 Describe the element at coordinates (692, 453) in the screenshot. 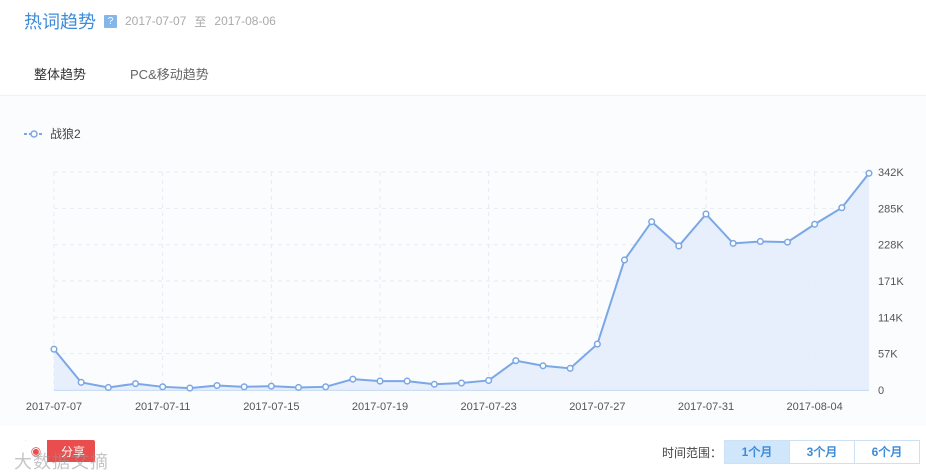

I see `time-range-label: 时间范围：` at that location.